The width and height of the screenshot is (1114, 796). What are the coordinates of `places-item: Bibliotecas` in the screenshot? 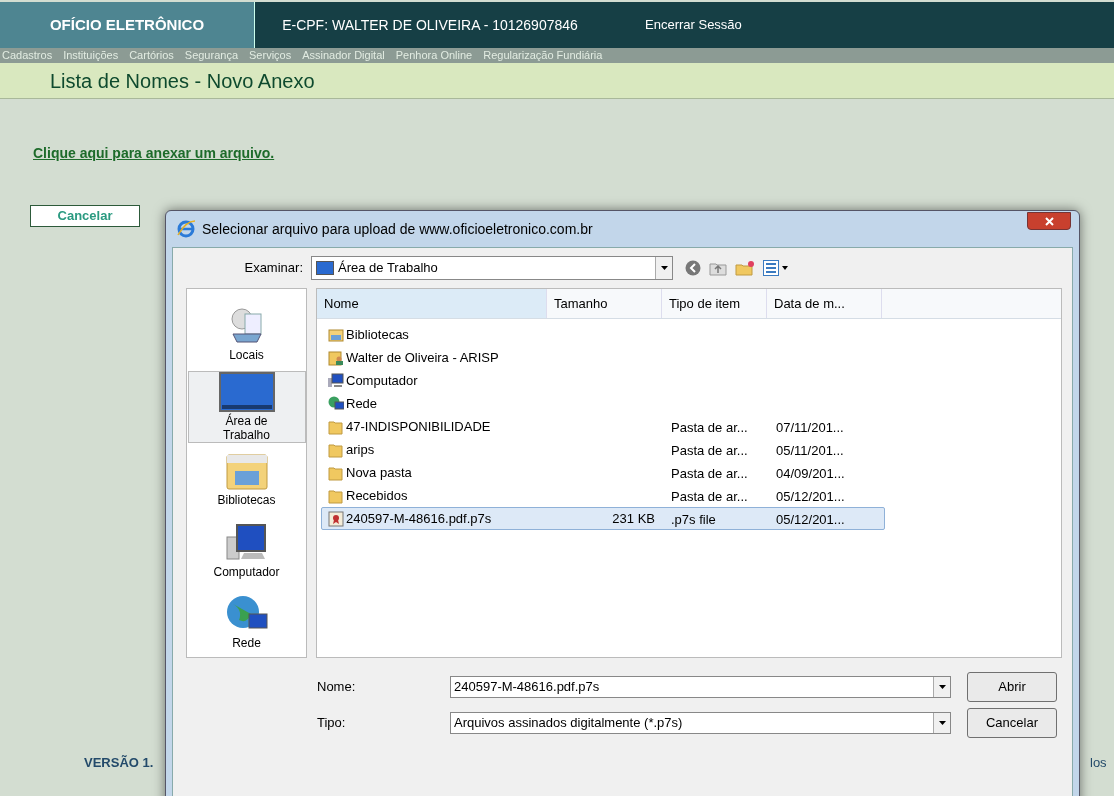 It's located at (246, 479).